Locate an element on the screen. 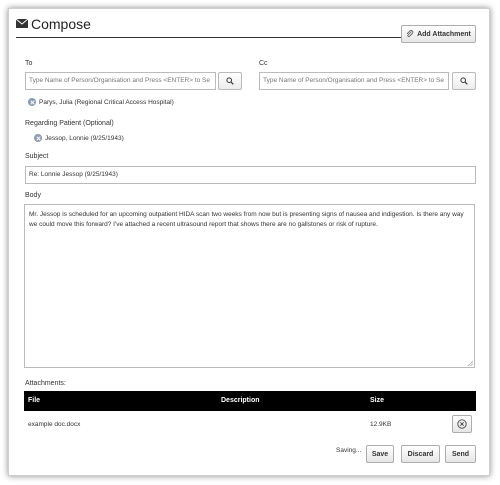  discard-label: Discard is located at coordinates (420, 454).